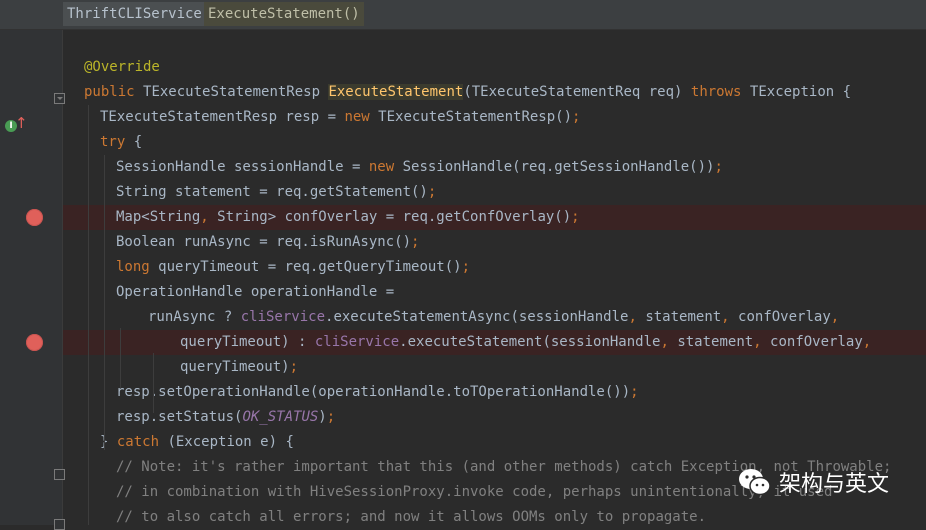 The image size is (926, 530). Describe the element at coordinates (264, 242) in the screenshot. I see `code-token: Boolean runAsync = req.isRunAsync()` at that location.